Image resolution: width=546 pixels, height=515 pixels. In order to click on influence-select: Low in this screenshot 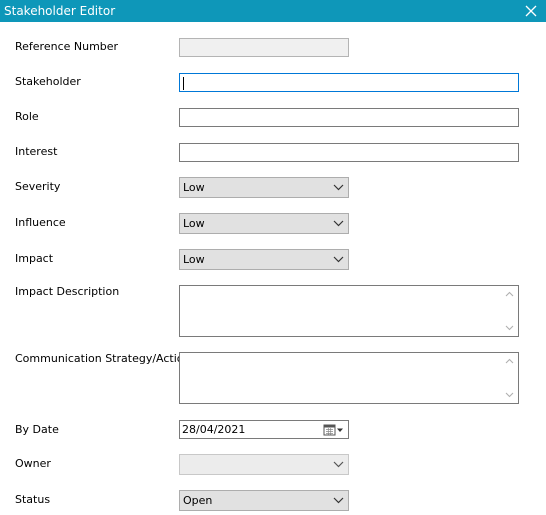, I will do `click(264, 223)`.